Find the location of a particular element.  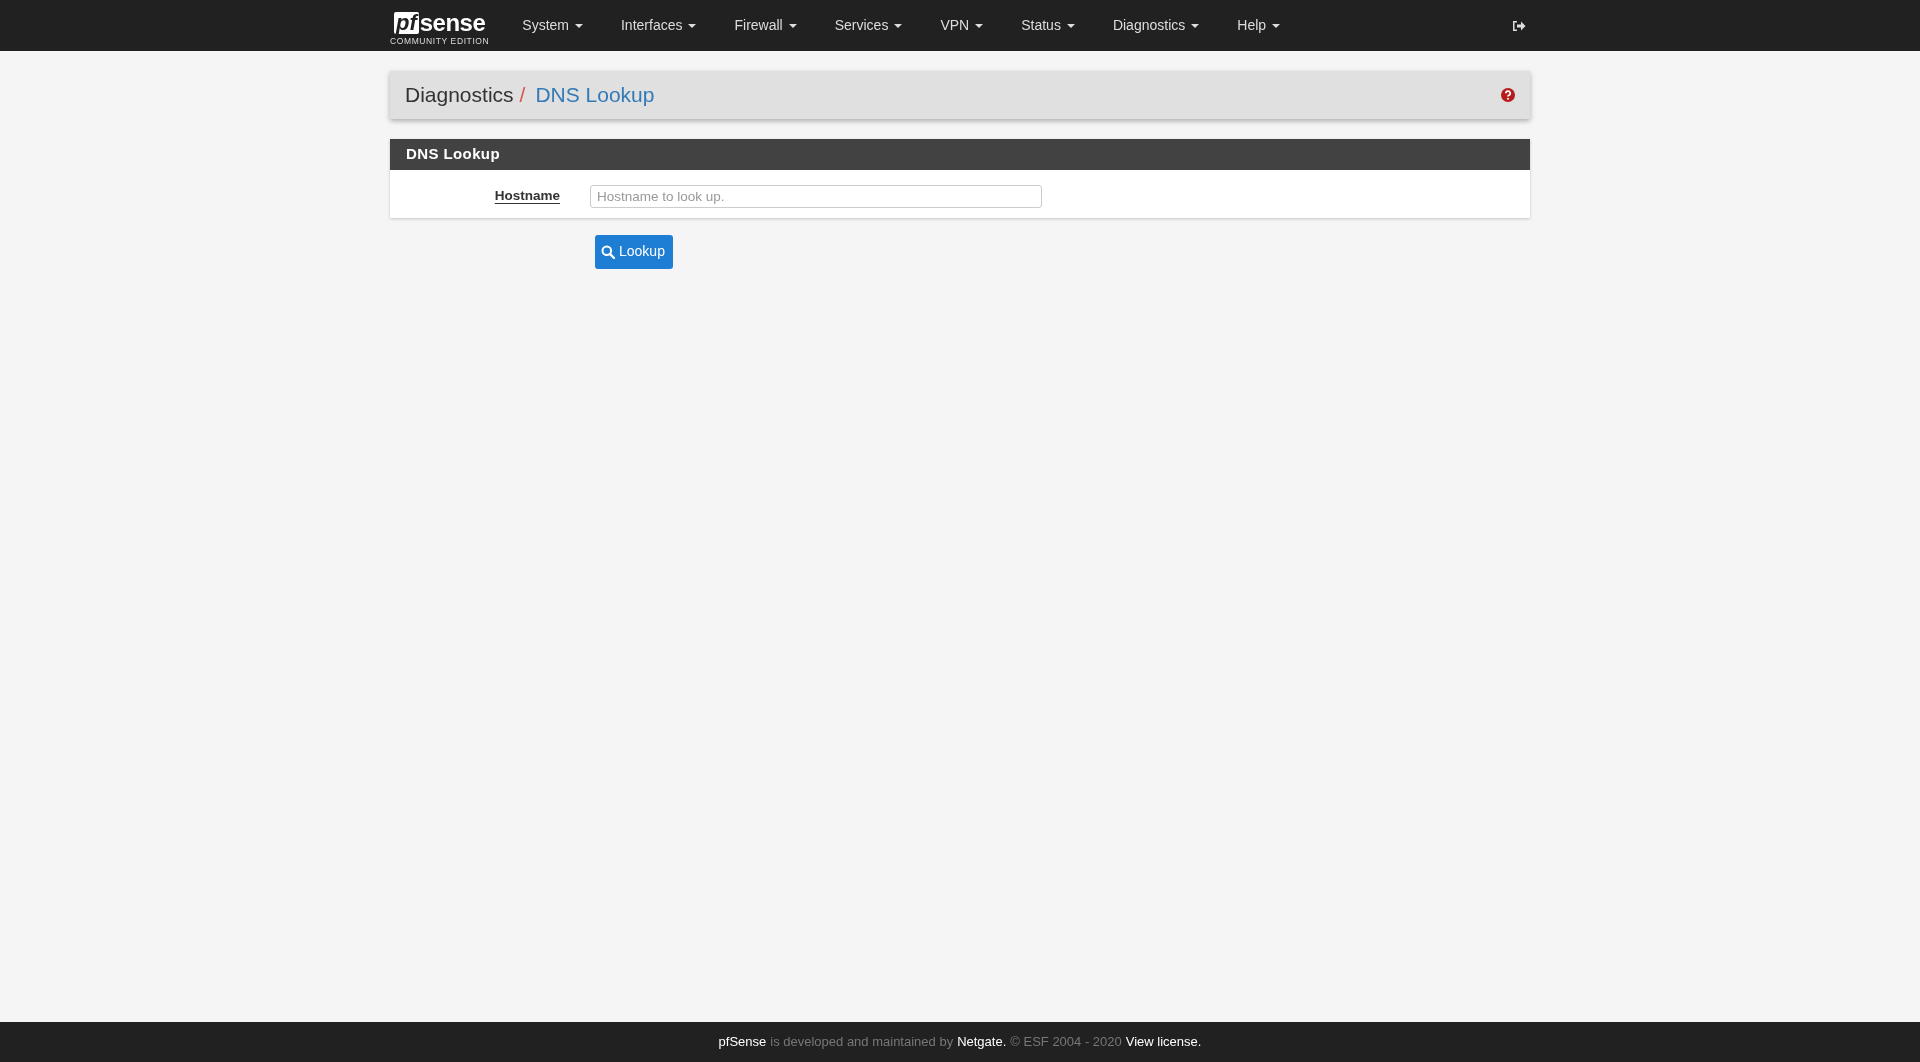

help-icon is located at coordinates (1508, 95).